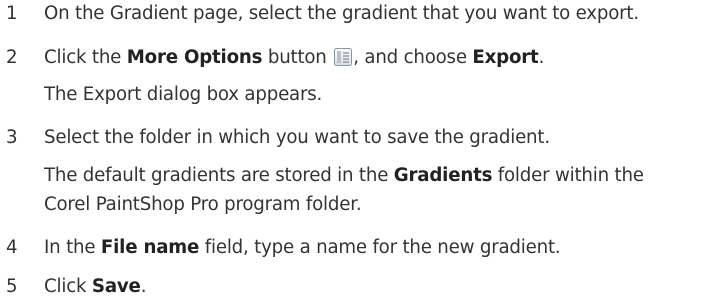 The width and height of the screenshot is (721, 305). Describe the element at coordinates (219, 175) in the screenshot. I see `step-text-part: The default gradients are stored in the` at that location.